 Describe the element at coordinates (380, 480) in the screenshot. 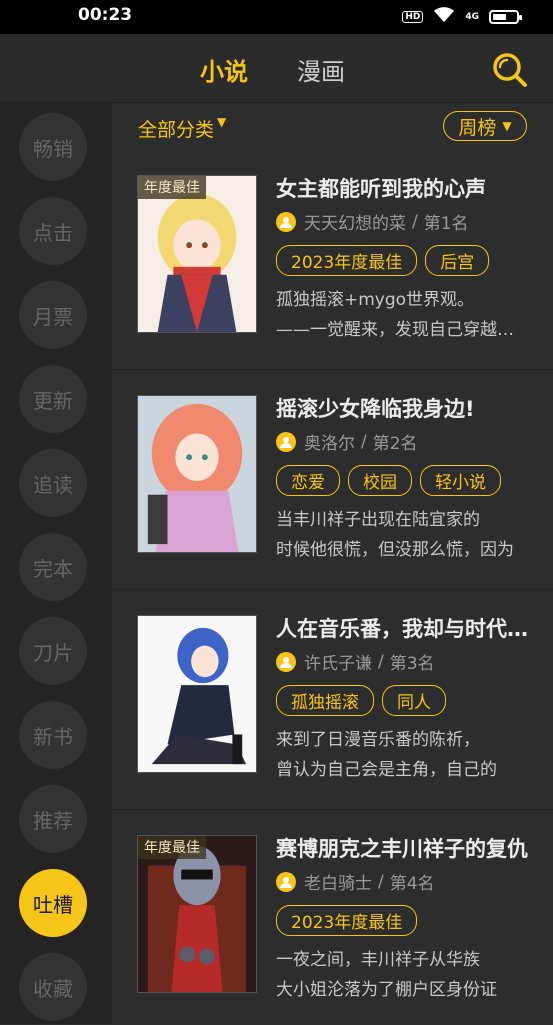

I see `book-tag: 校园` at that location.